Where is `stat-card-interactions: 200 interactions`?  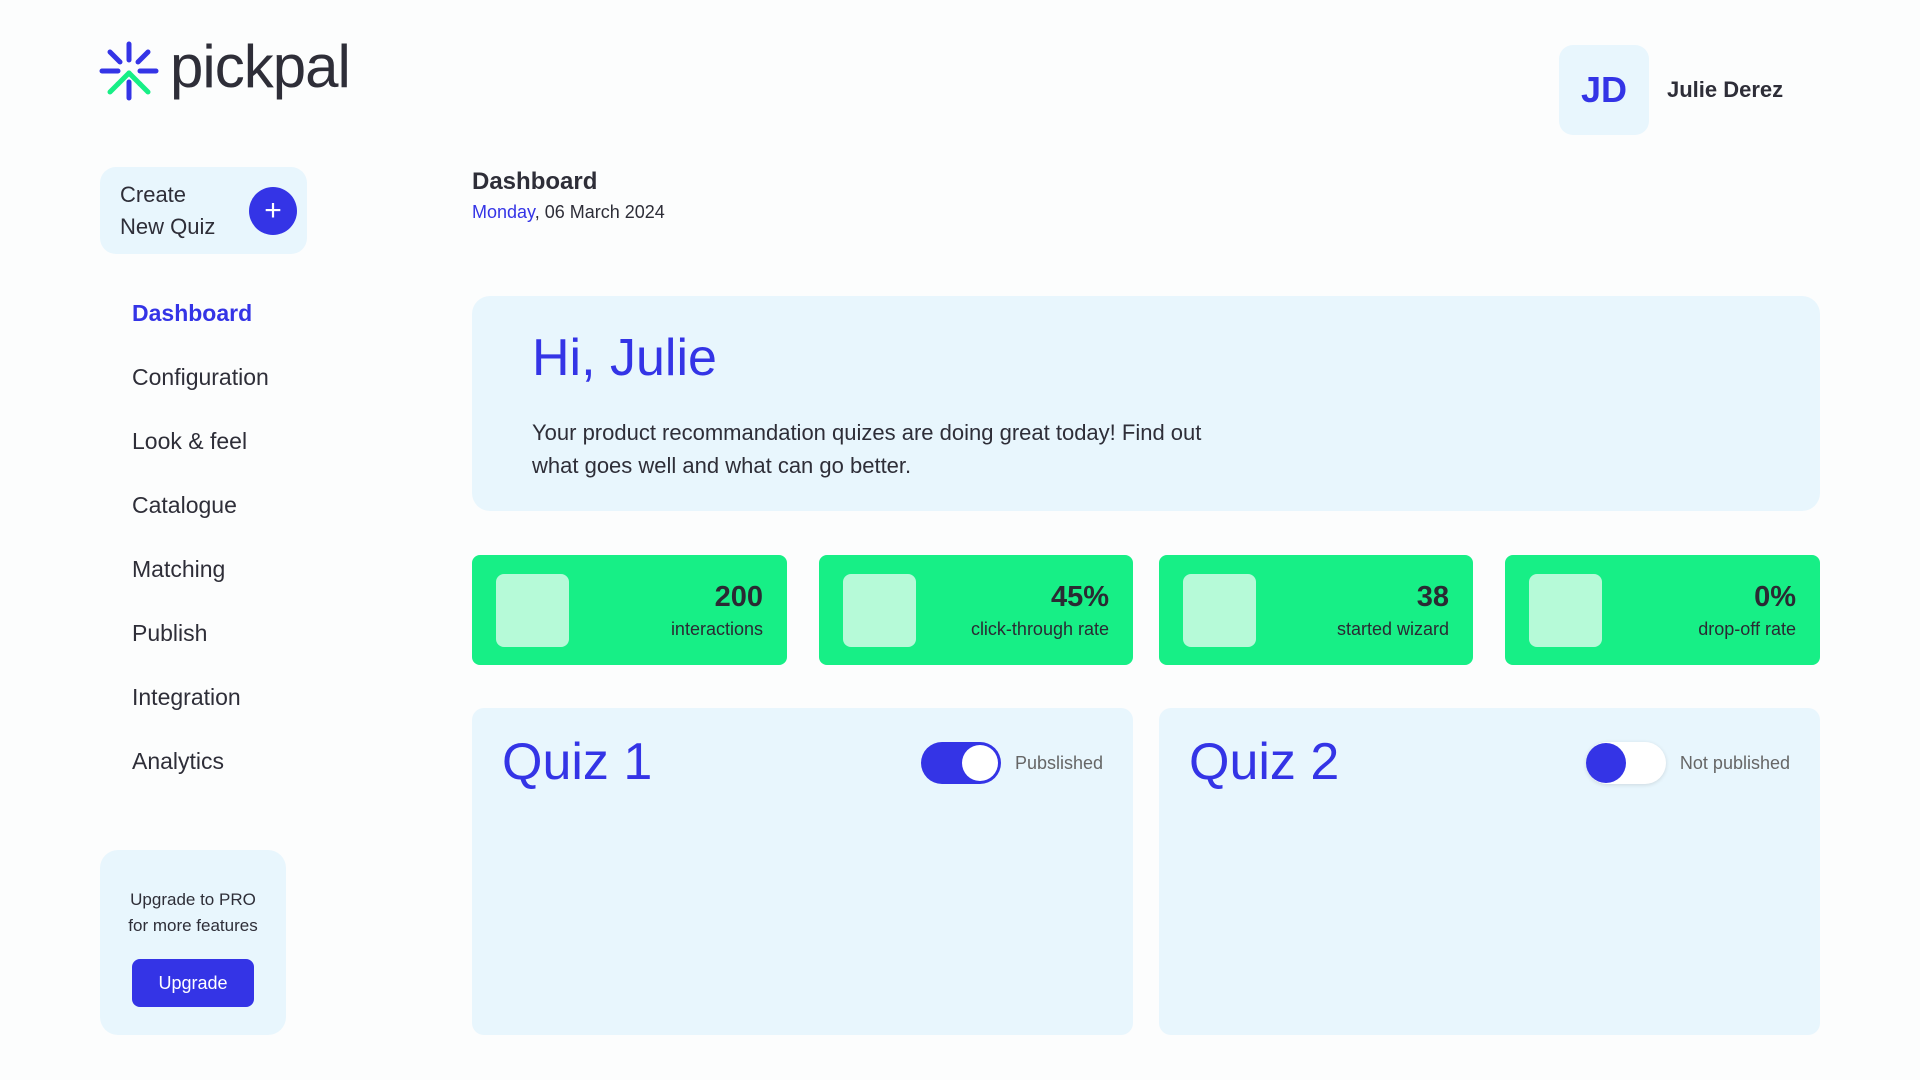
stat-card-interactions: 200 interactions is located at coordinates (629, 610).